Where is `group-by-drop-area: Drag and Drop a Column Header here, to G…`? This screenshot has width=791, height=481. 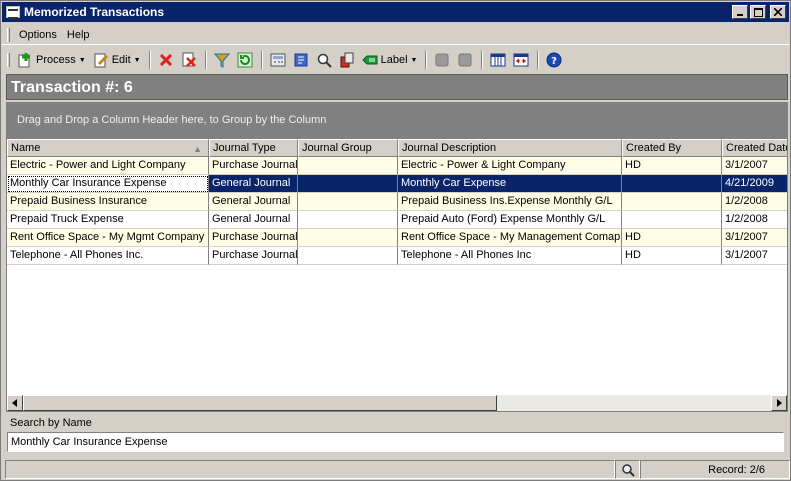 group-by-drop-area: Drag and Drop a Column Header here, to G… is located at coordinates (397, 120).